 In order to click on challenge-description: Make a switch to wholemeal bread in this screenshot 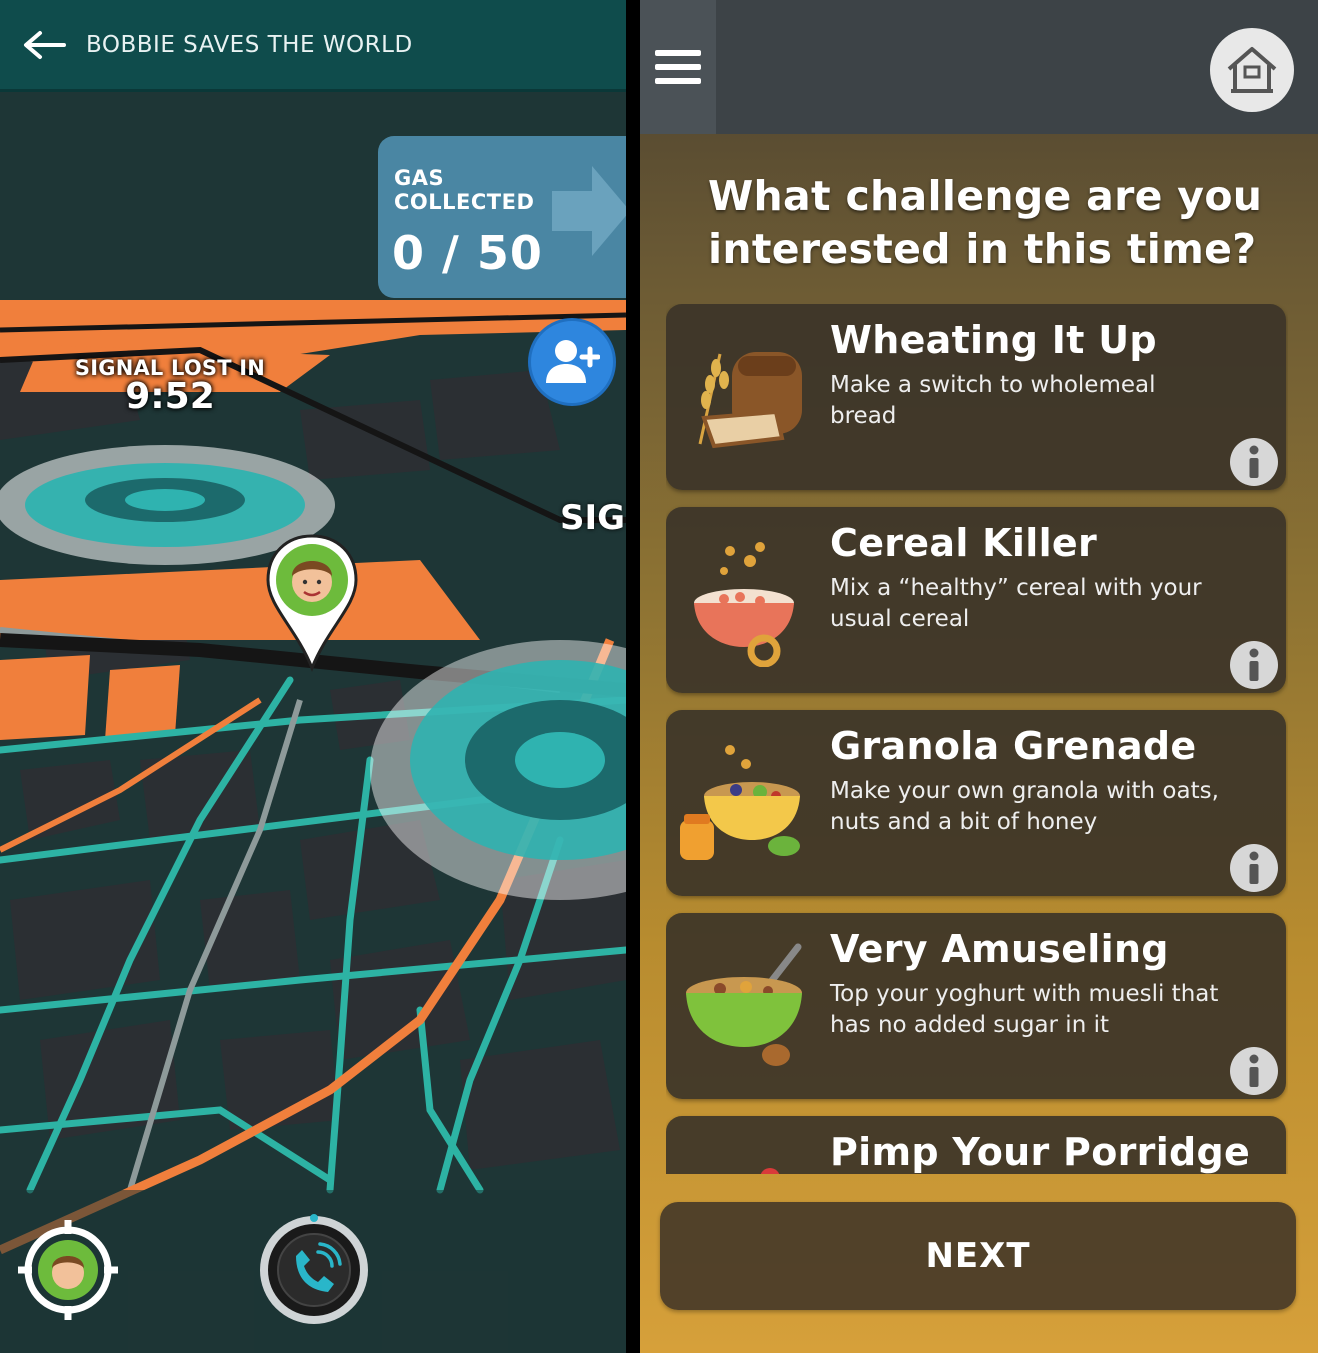, I will do `click(993, 400)`.